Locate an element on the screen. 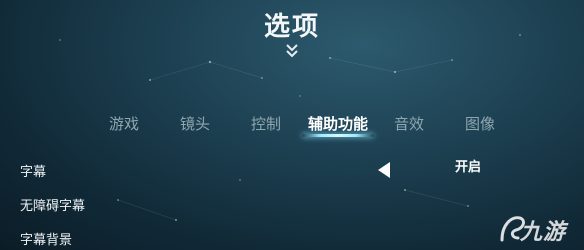 The image size is (584, 250). tab-audio: 音效 is located at coordinates (409, 123).